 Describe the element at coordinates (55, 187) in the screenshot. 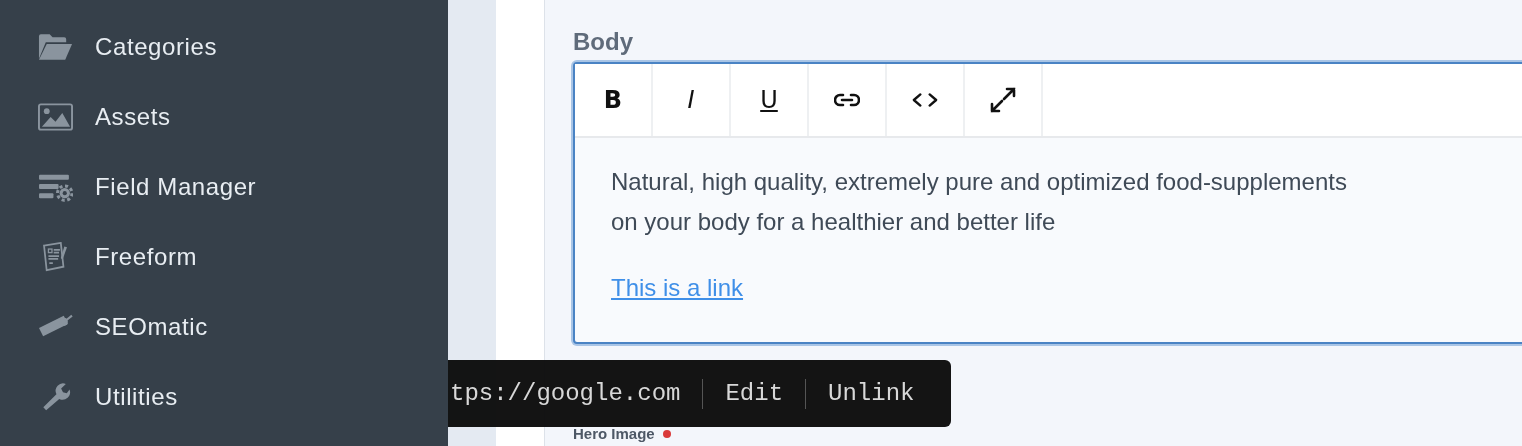

I see `fields-gear-icon` at that location.